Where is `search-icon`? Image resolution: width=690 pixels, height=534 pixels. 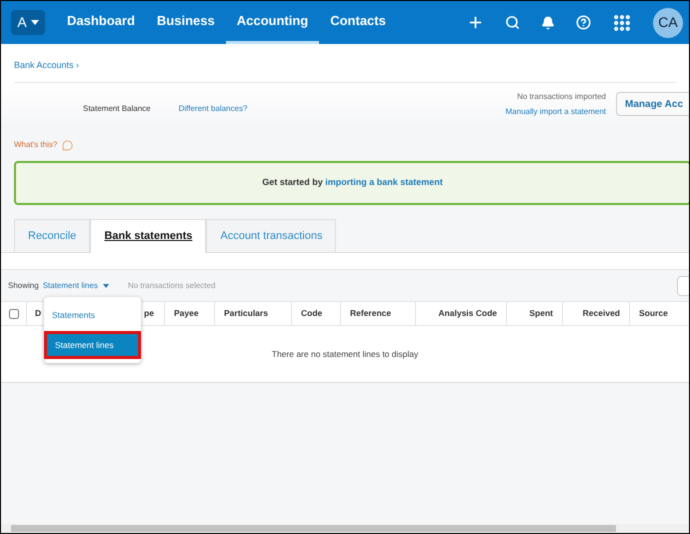 search-icon is located at coordinates (512, 22).